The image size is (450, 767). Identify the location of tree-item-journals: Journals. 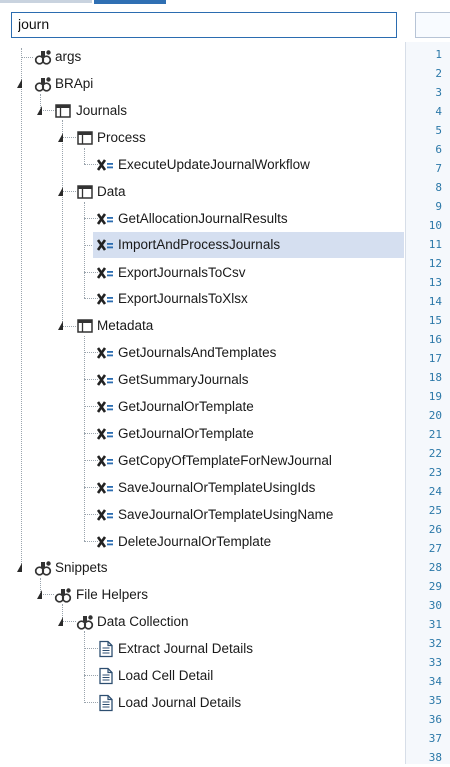
(202, 111).